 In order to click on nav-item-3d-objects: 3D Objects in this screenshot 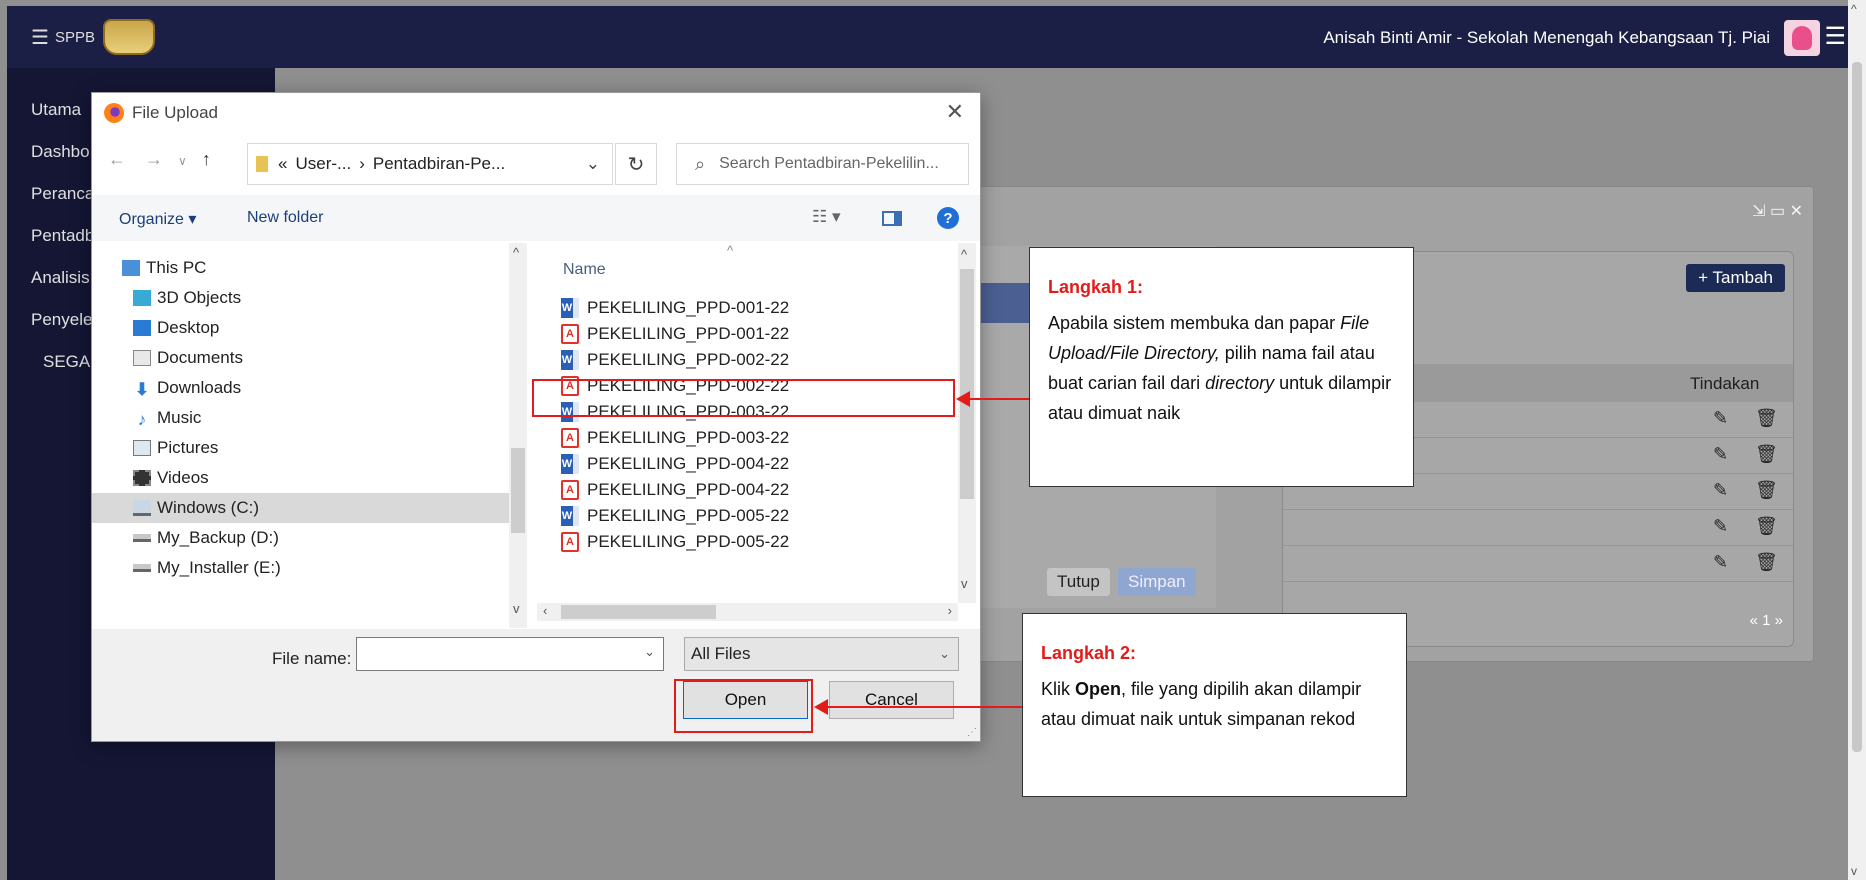, I will do `click(187, 298)`.